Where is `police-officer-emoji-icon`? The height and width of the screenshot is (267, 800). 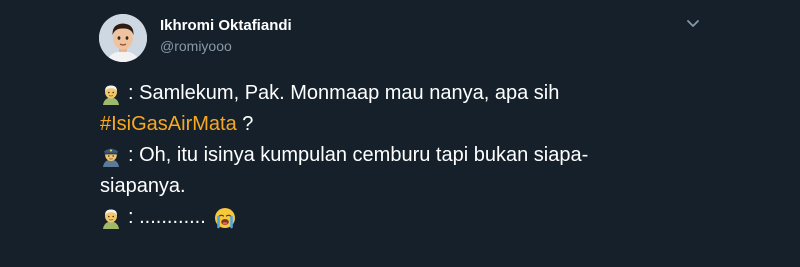
police-officer-emoji-icon is located at coordinates (111, 156).